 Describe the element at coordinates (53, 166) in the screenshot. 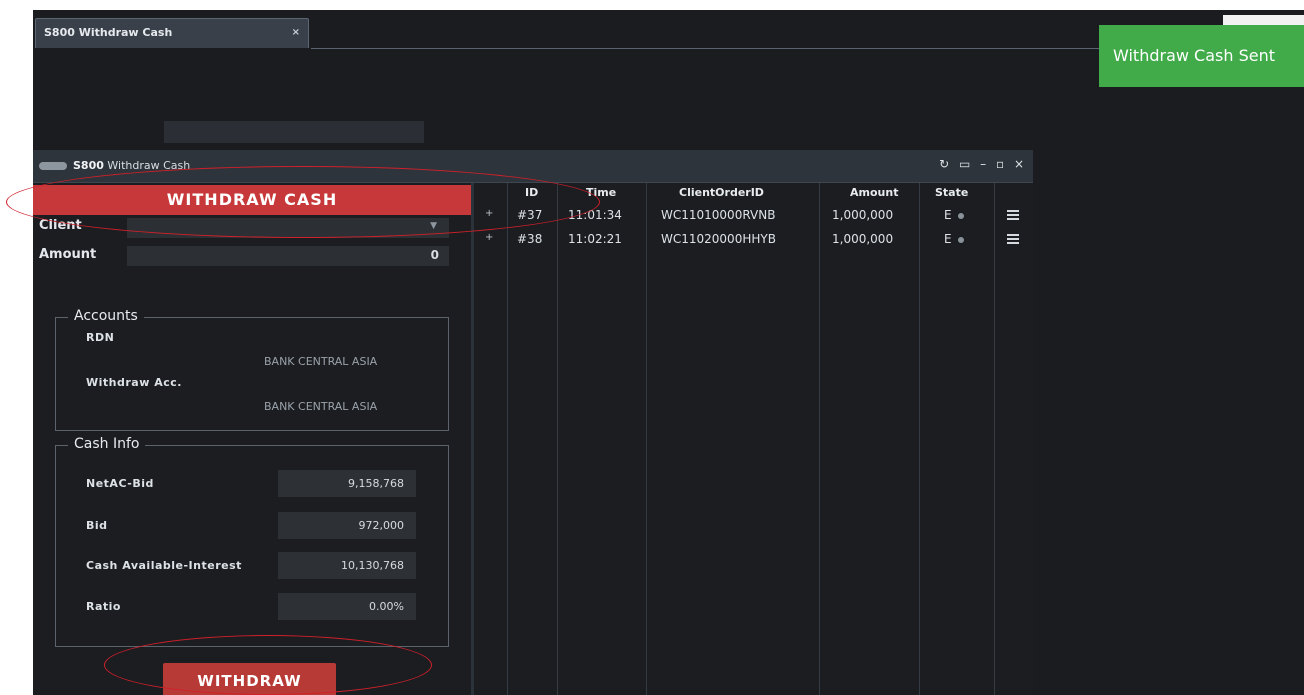

I see `window-handle-icon` at that location.